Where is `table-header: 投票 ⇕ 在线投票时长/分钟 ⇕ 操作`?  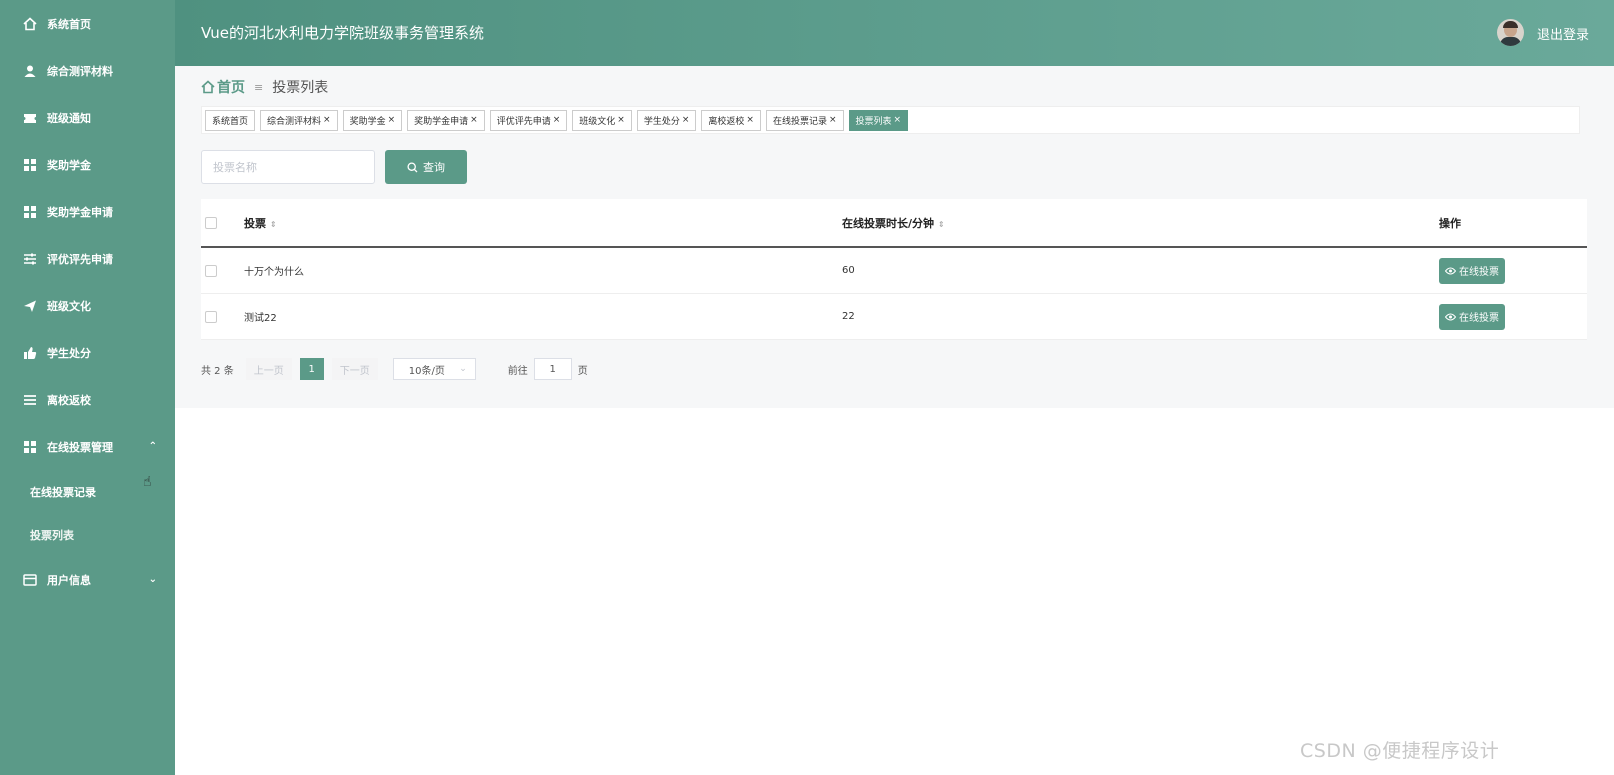 table-header: 投票 ⇕ 在线投票时长/分钟 ⇕ 操作 is located at coordinates (894, 223).